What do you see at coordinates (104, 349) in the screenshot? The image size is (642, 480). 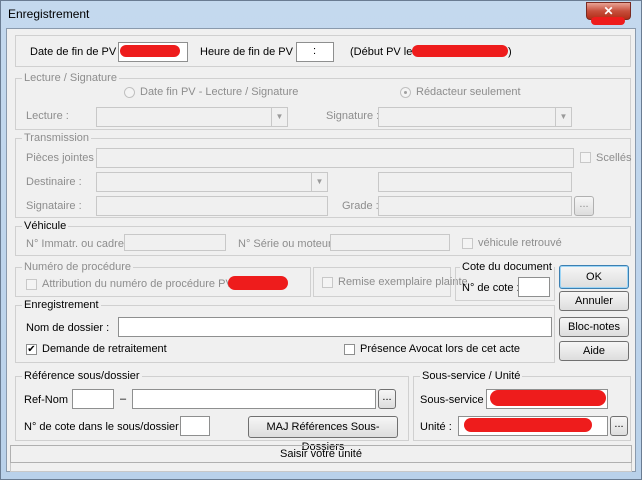 I see `retraitement-label: Demande de retraitement` at bounding box center [104, 349].